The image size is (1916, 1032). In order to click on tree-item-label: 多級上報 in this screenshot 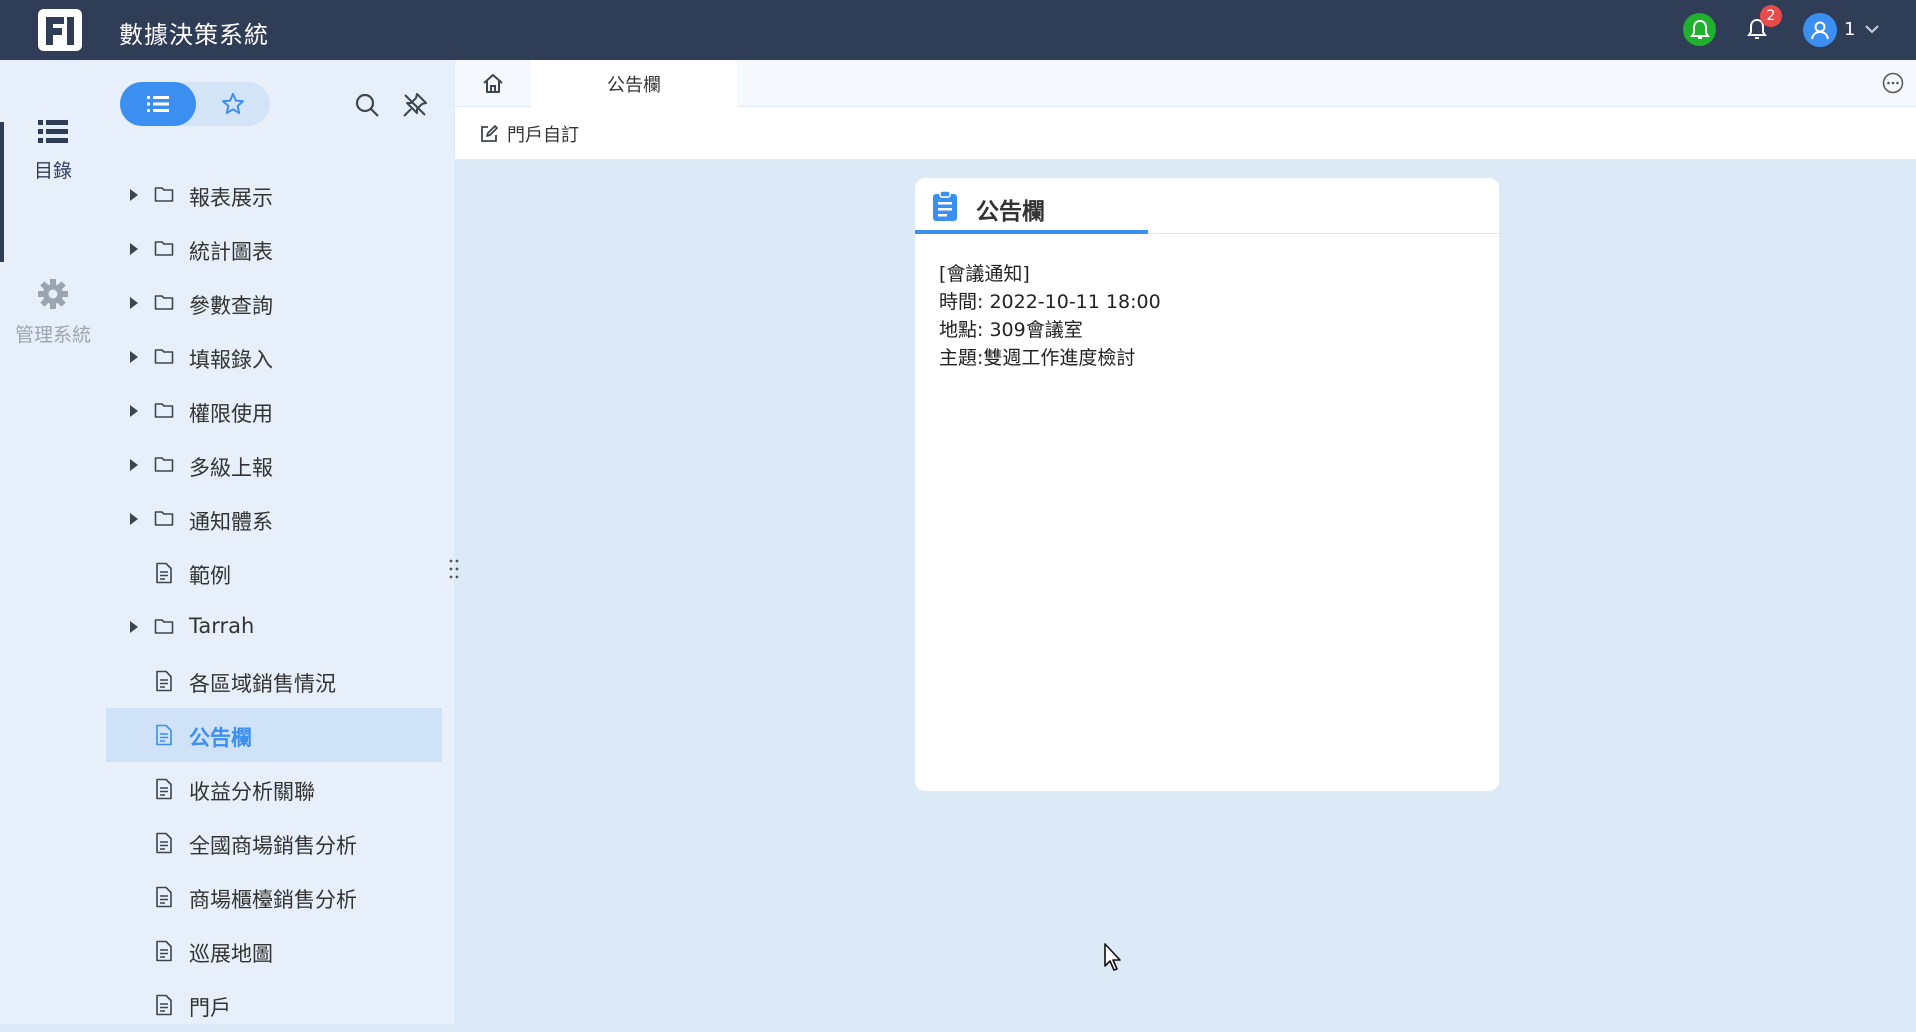, I will do `click(231, 468)`.